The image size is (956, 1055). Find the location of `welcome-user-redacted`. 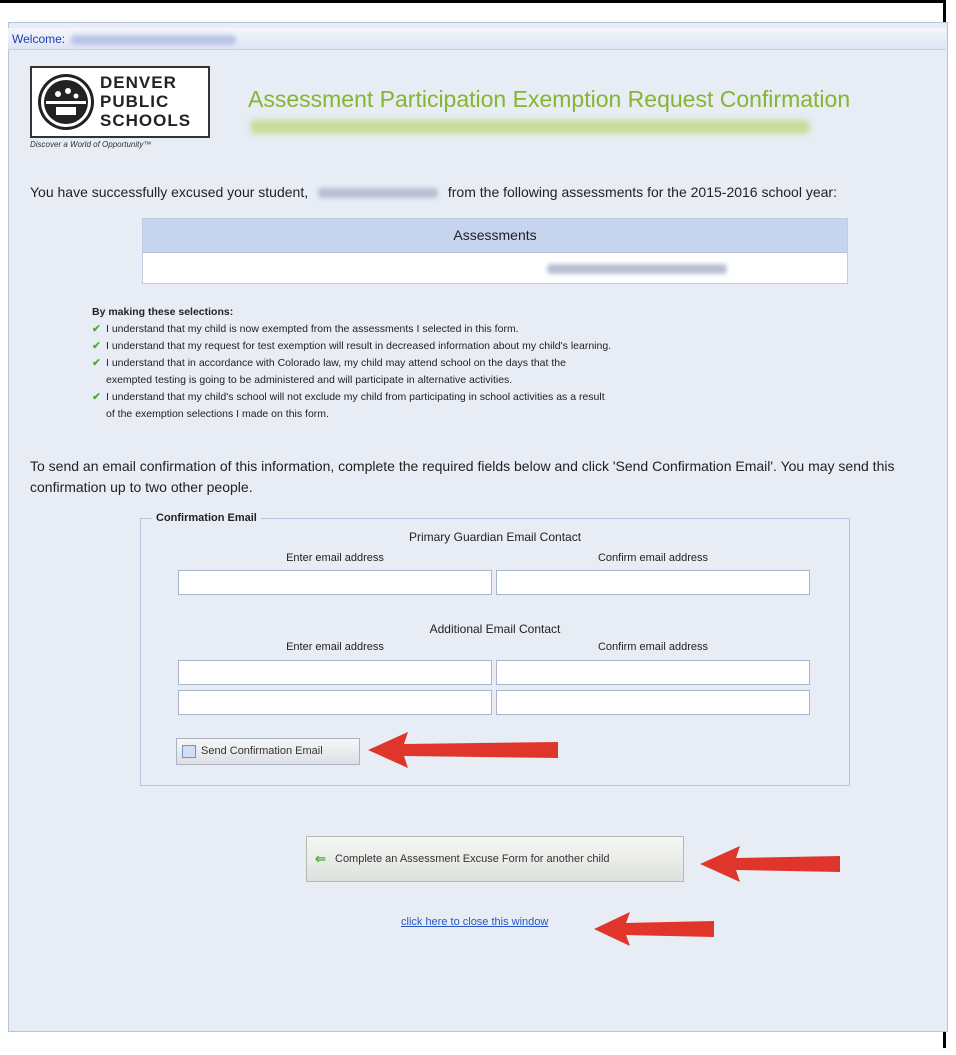

welcome-user-redacted is located at coordinates (154, 39).